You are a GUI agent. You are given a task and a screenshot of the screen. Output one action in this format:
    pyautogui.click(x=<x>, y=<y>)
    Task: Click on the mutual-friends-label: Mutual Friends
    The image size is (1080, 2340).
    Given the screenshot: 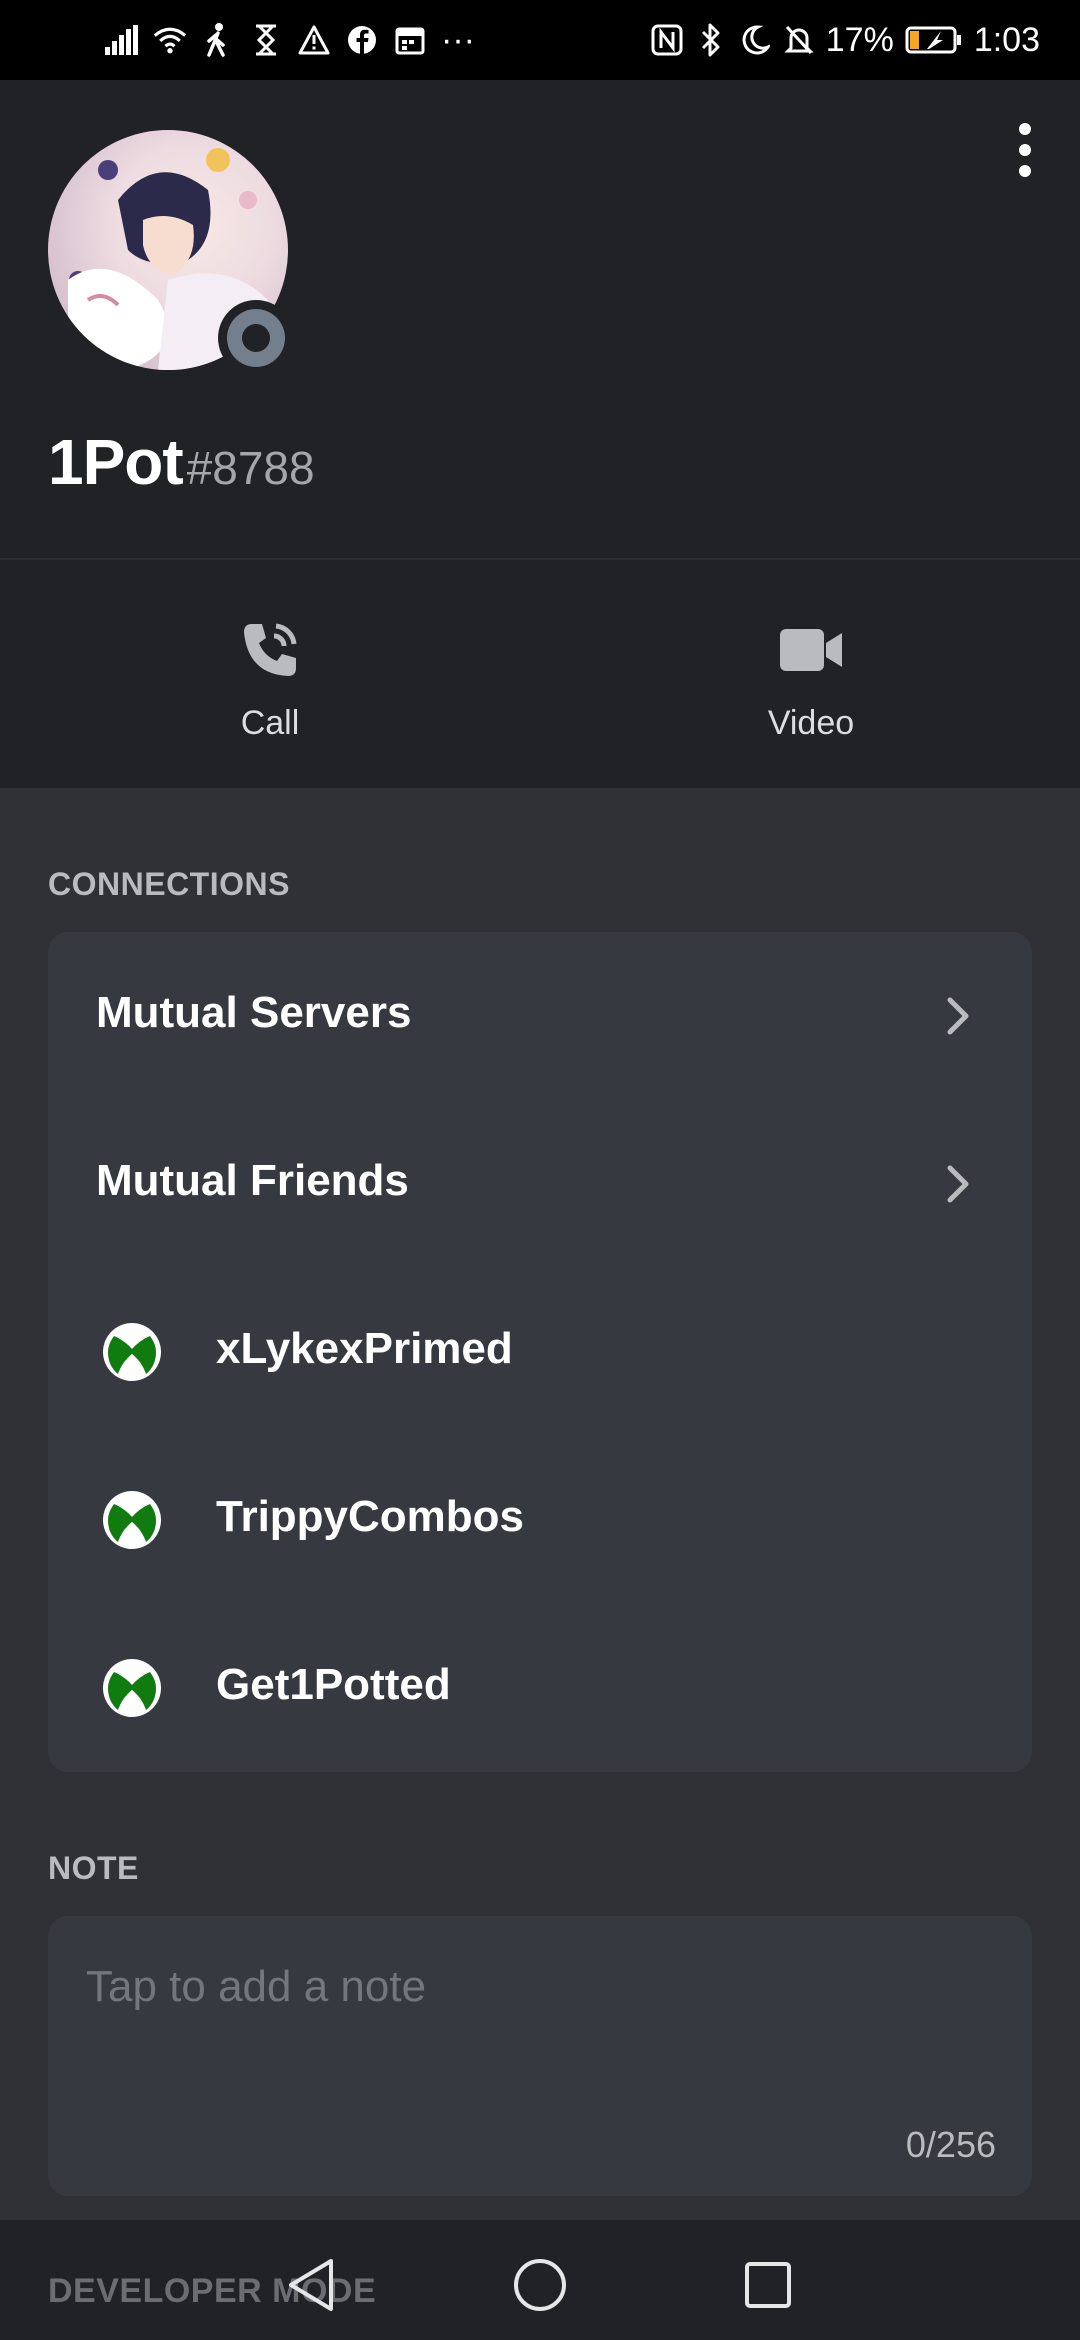 What is the action you would take?
    pyautogui.click(x=252, y=1180)
    